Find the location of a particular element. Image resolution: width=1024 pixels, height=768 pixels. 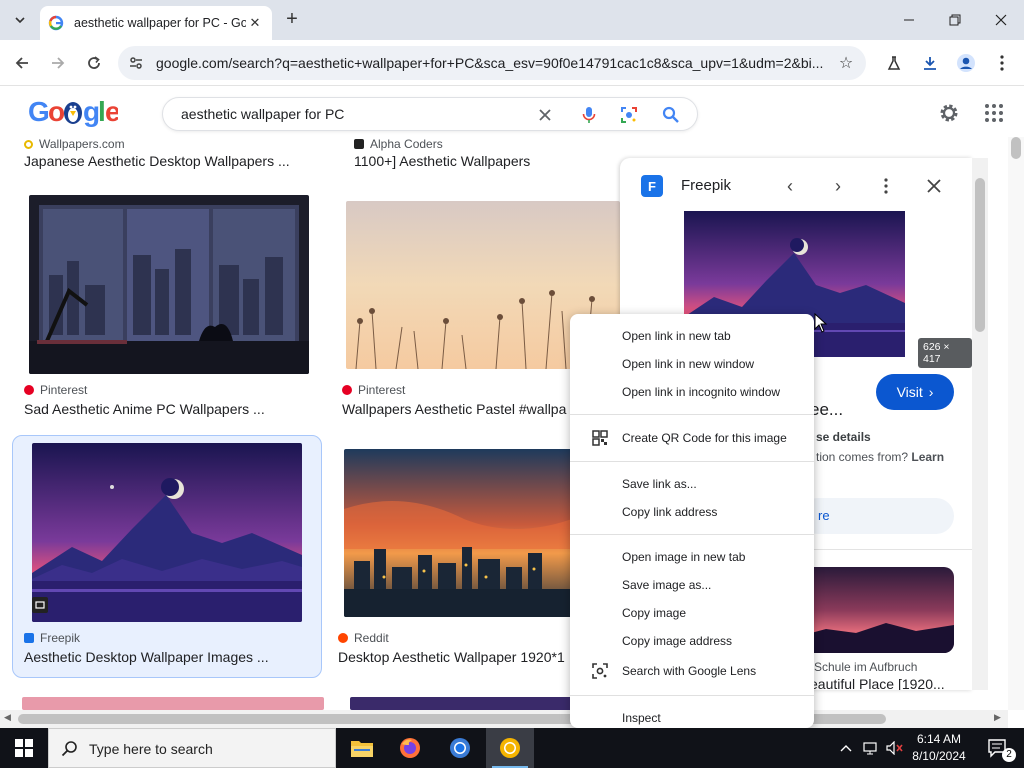

related-image-thumbnail is located at coordinates (875, 610).